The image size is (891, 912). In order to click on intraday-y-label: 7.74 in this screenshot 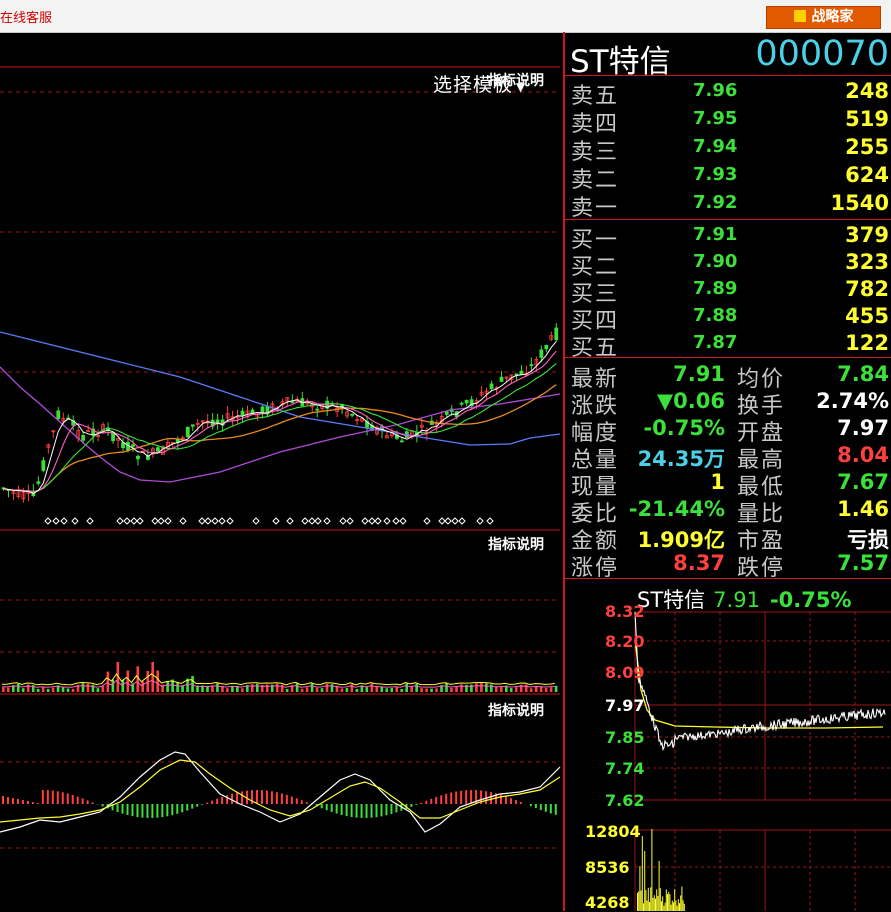, I will do `click(624, 768)`.